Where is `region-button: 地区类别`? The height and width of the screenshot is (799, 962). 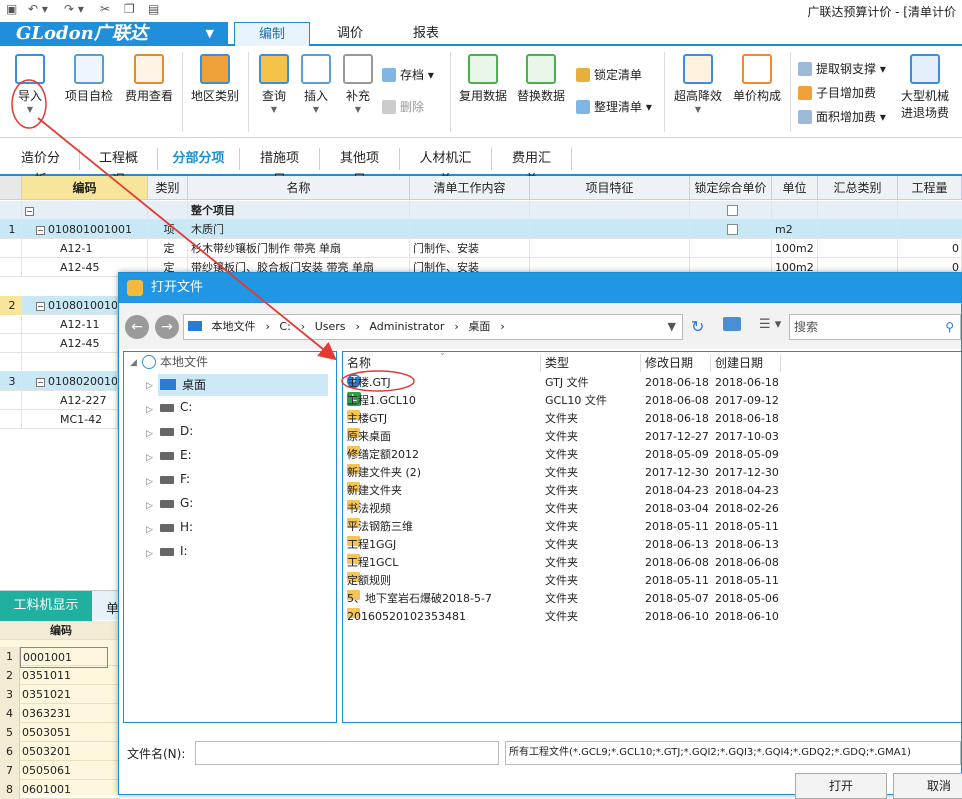 region-button: 地区类别 is located at coordinates (215, 79).